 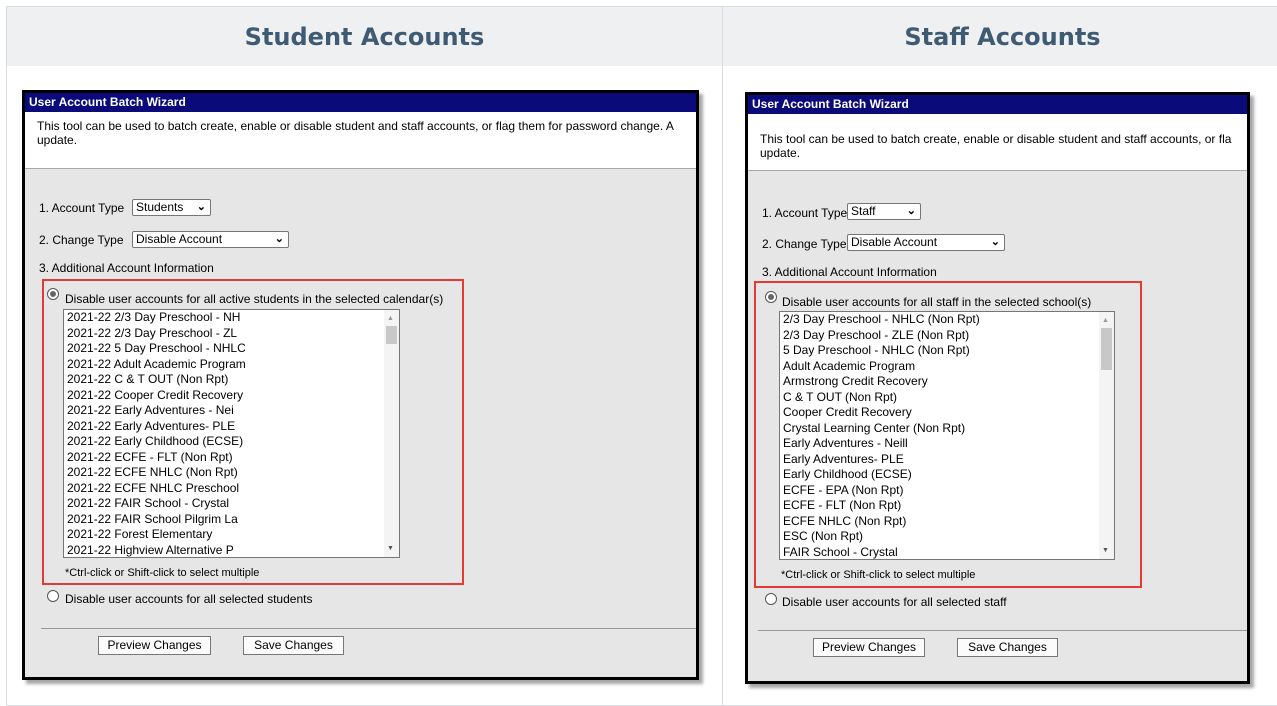 I want to click on list-item: Early Childhood (ECSE), so click(x=847, y=474).